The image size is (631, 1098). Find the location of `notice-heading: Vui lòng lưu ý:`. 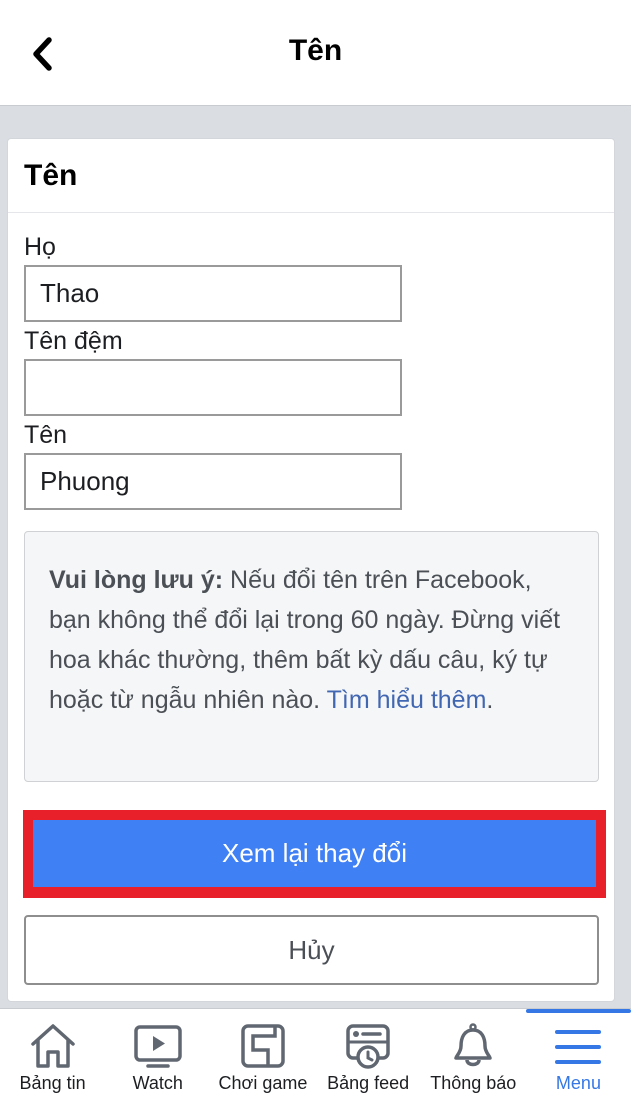

notice-heading: Vui lòng lưu ý: is located at coordinates (136, 580).